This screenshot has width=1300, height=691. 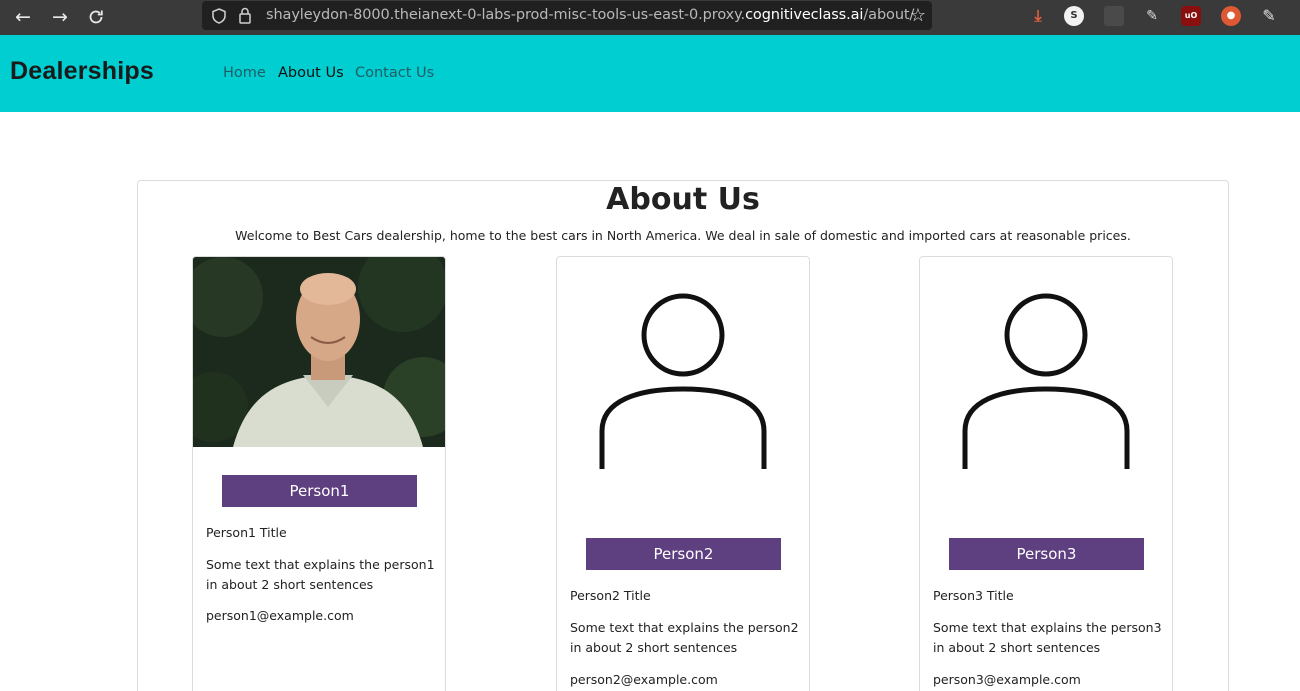 What do you see at coordinates (23, 17) in the screenshot?
I see `arrow-left-icon: ←` at bounding box center [23, 17].